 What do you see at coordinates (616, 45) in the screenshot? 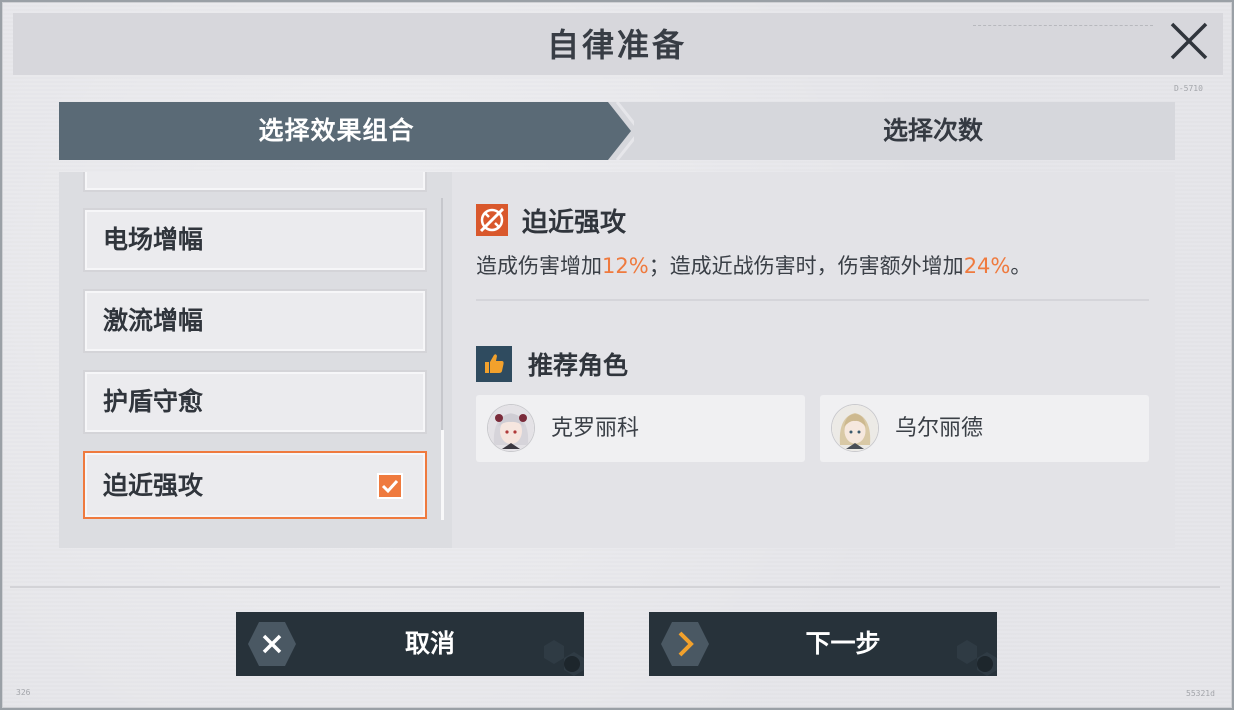
I see `dialog-title: 自律准备` at bounding box center [616, 45].